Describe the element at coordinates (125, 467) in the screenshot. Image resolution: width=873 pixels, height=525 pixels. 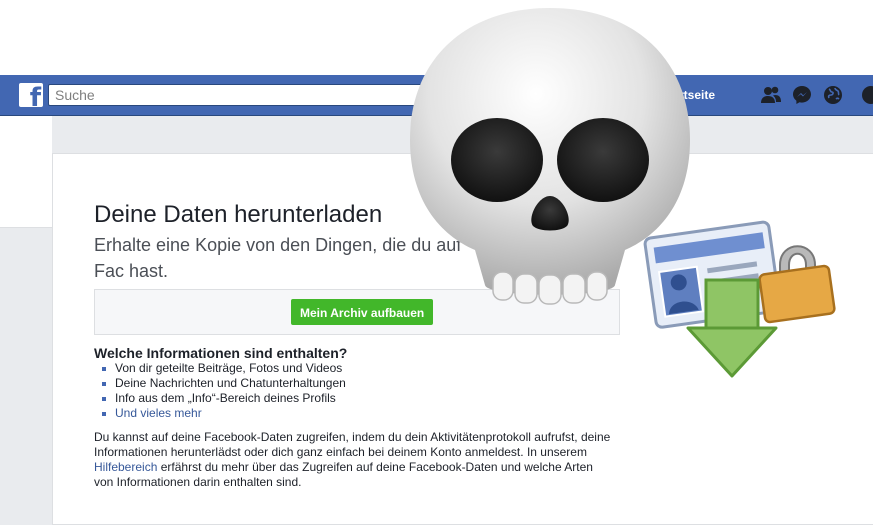
I see `help-center-link: Hilfebereich` at that location.